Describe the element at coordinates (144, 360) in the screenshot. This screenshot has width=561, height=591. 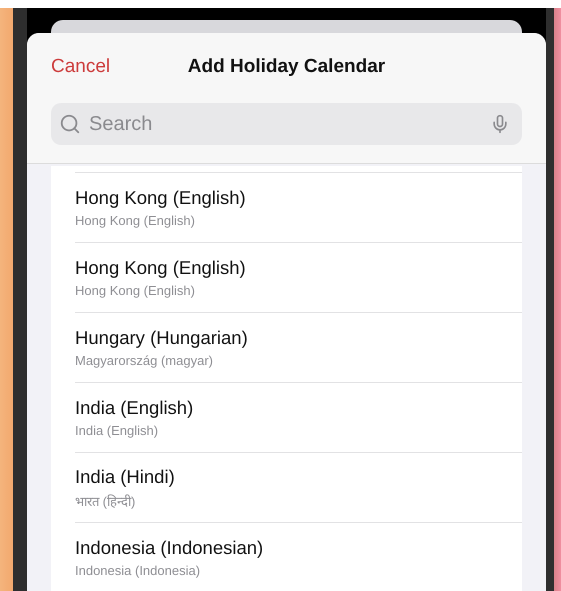
I see `calendar-native-name: Magyarország (magyar)` at that location.